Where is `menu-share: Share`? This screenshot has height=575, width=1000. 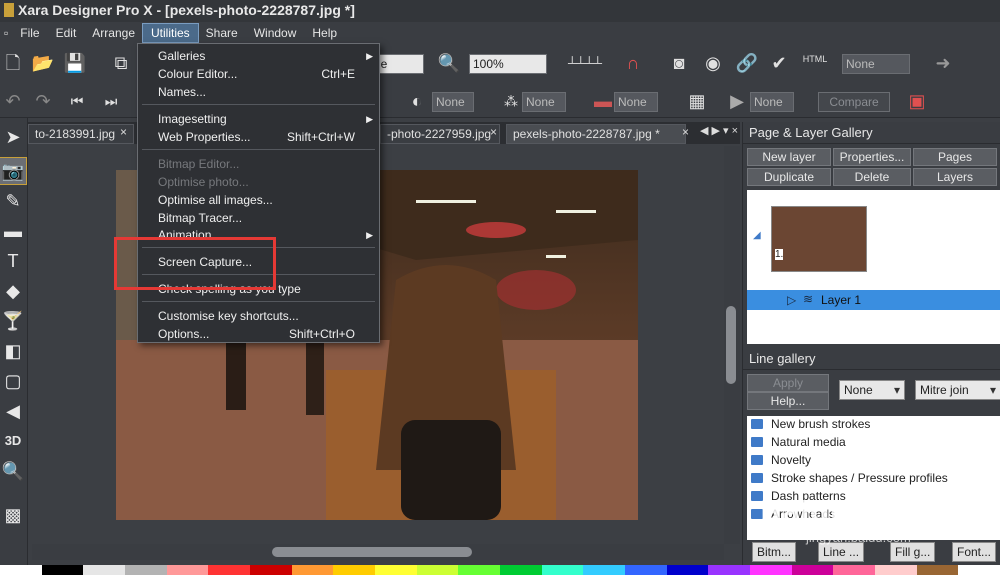 menu-share: Share is located at coordinates (222, 33).